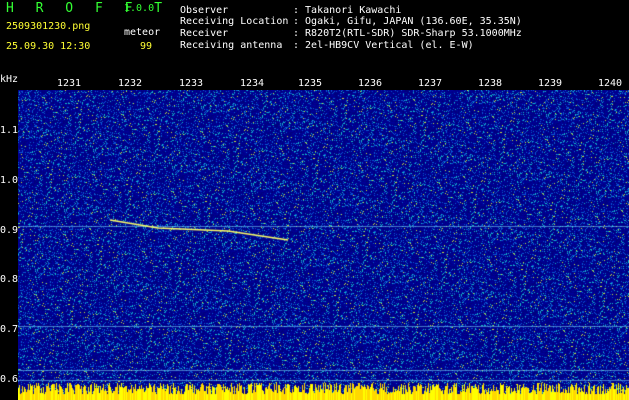 The height and width of the screenshot is (400, 629). I want to click on y-tick-label: 1.1, so click(9, 130).